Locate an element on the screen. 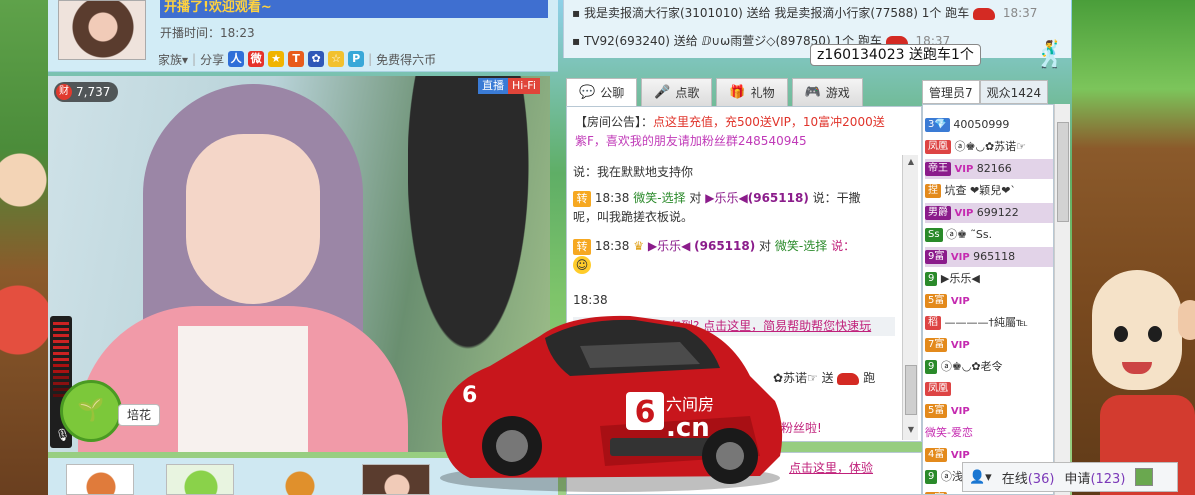 This screenshot has height=495, width=1195. user-name: 82166 is located at coordinates (994, 168).